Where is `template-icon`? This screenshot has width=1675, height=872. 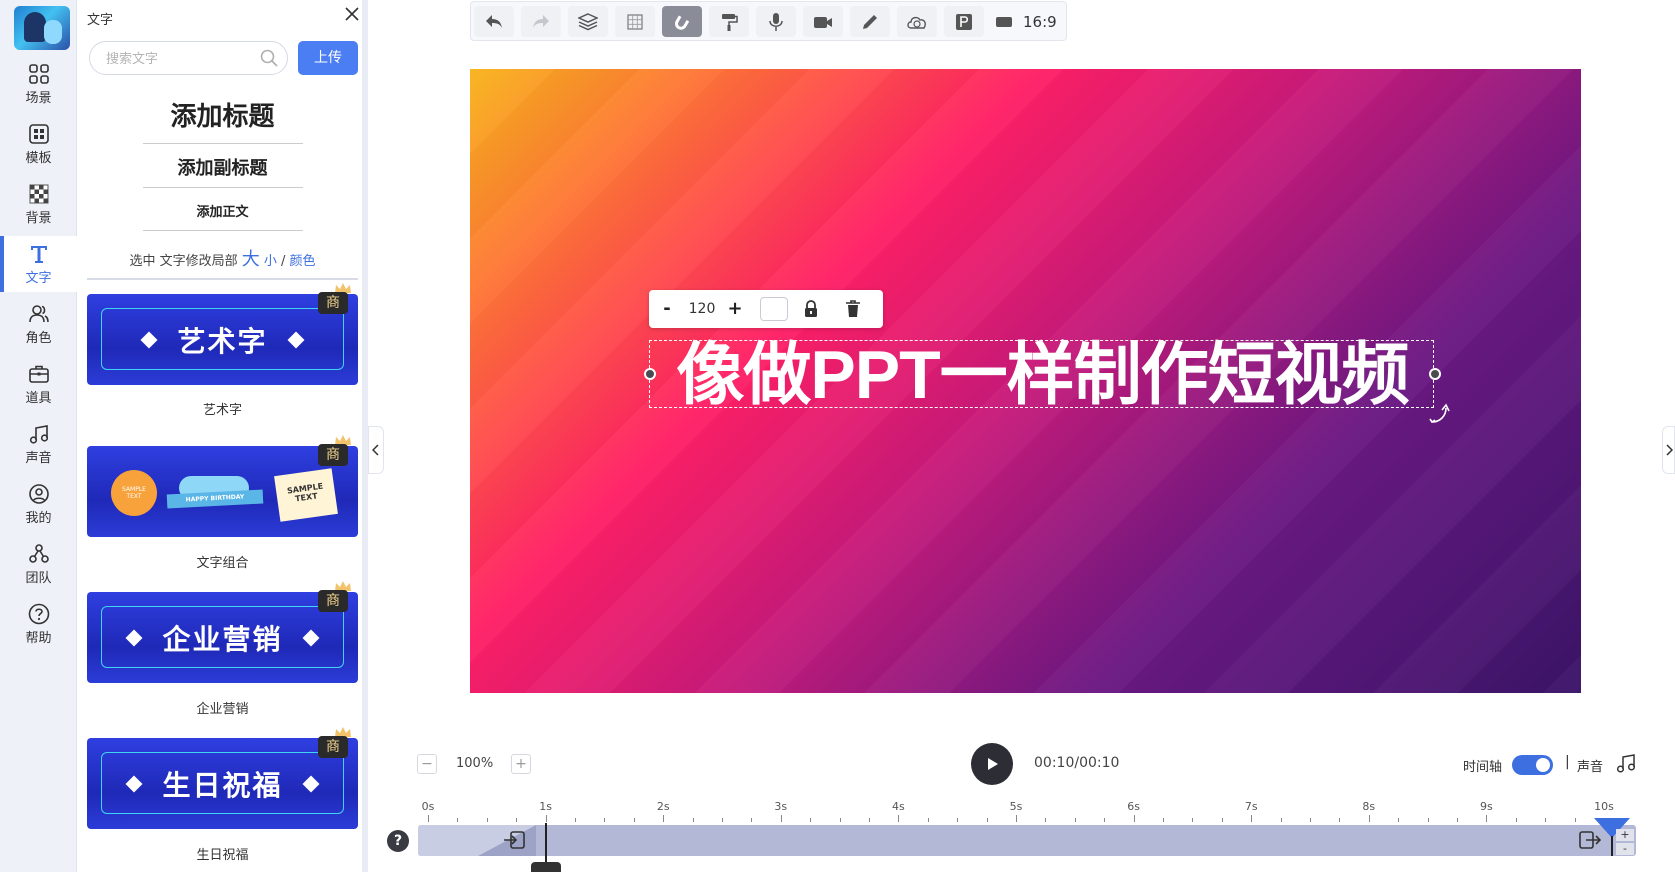 template-icon is located at coordinates (39, 134).